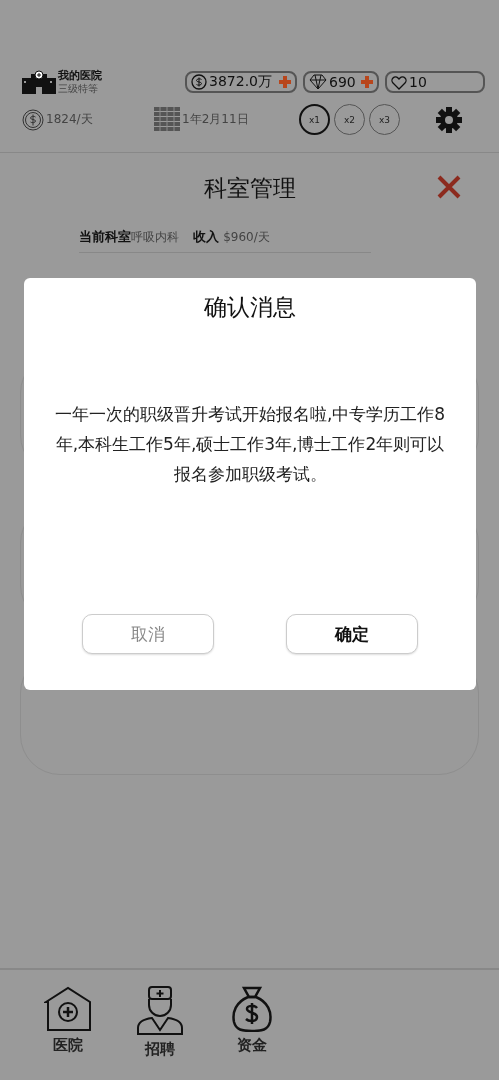 This screenshot has width=499, height=1080. I want to click on cancel-button: 取消, so click(148, 634).